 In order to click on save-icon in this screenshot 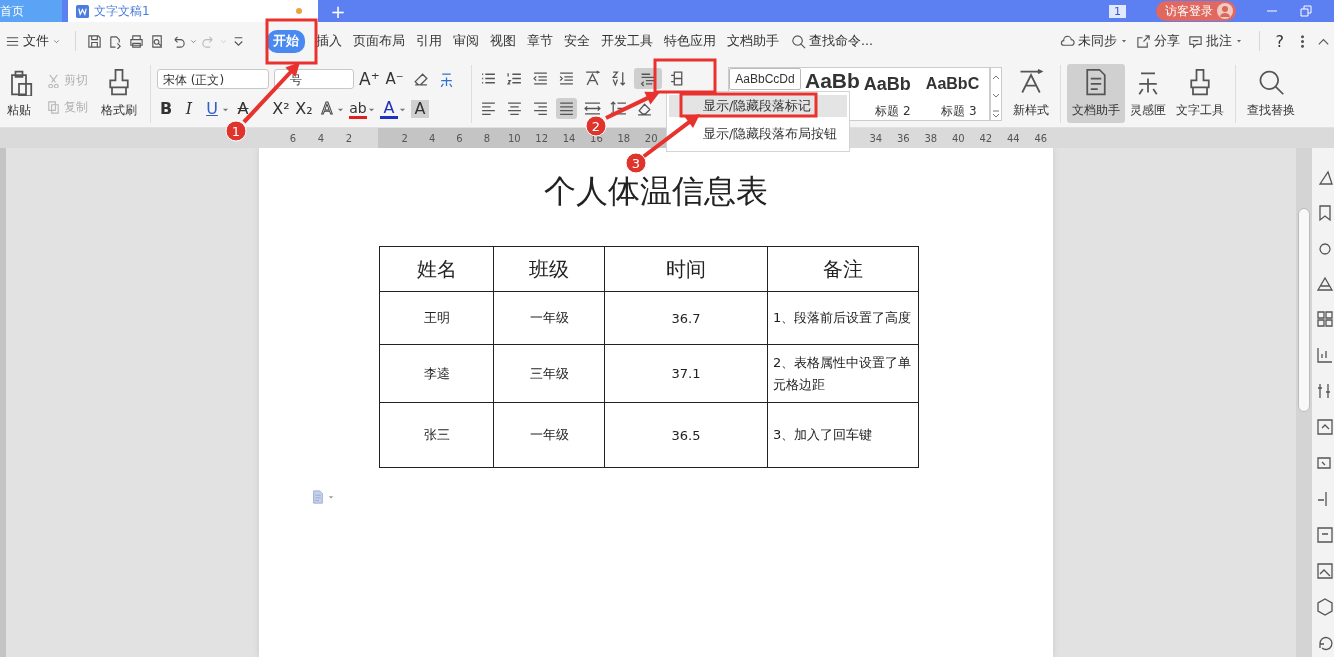, I will do `click(94, 41)`.